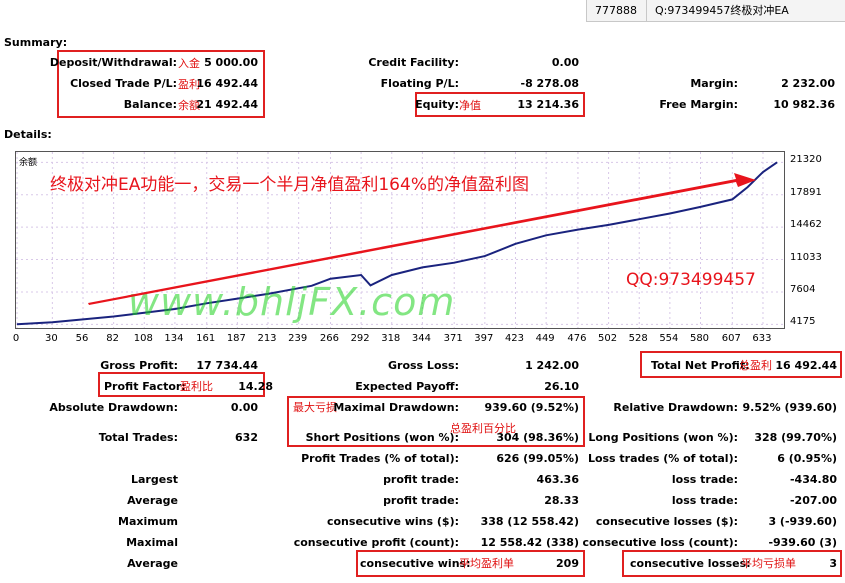 The image size is (845, 583). What do you see at coordinates (803, 289) in the screenshot?
I see `y-tick-label: 7604` at bounding box center [803, 289].